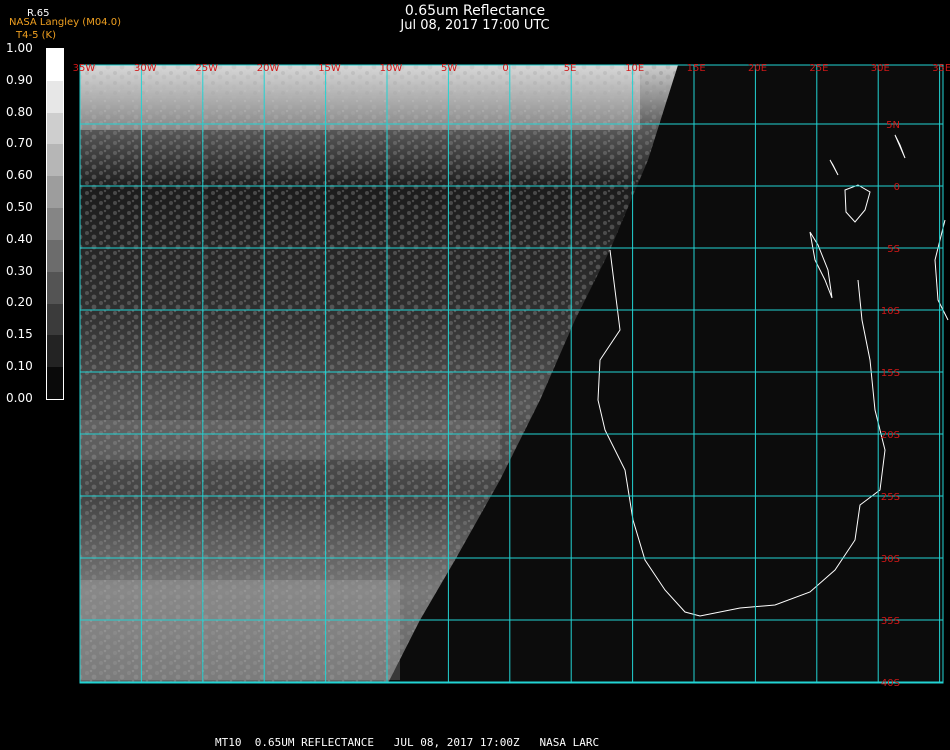  What do you see at coordinates (505, 68) in the screenshot?
I see `lon-label: 0` at bounding box center [505, 68].